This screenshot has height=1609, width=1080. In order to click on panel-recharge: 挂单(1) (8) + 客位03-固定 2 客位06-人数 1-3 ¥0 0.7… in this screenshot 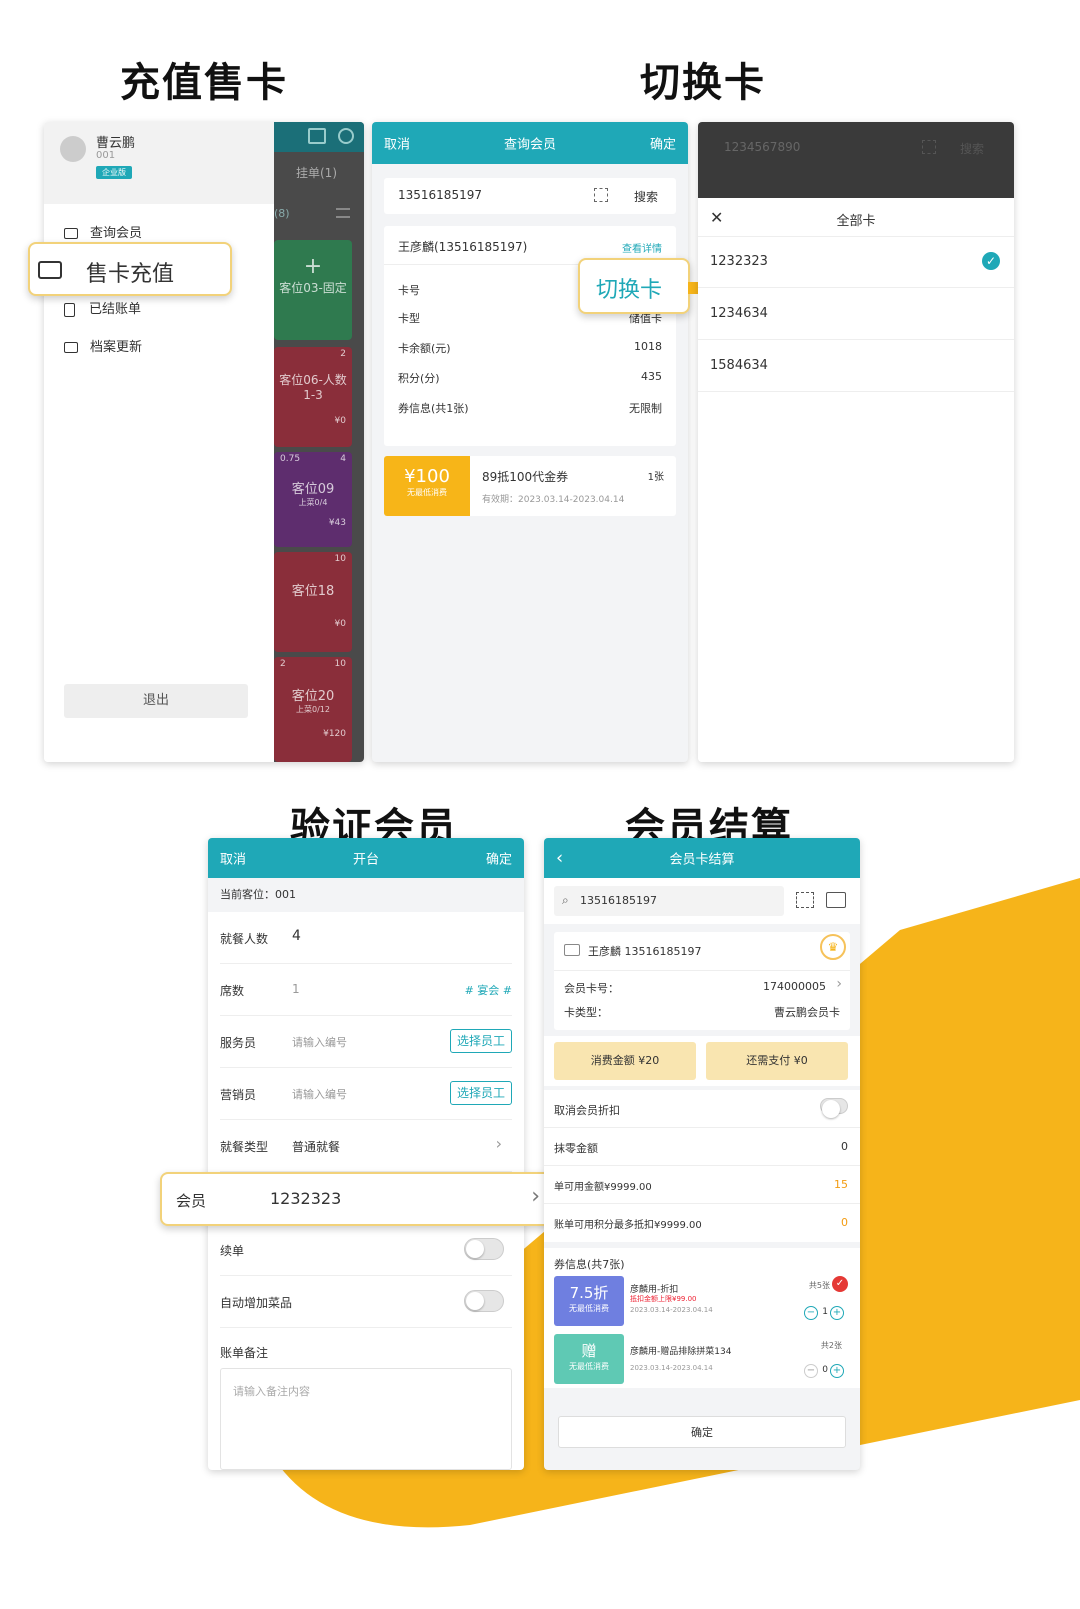, I will do `click(204, 442)`.